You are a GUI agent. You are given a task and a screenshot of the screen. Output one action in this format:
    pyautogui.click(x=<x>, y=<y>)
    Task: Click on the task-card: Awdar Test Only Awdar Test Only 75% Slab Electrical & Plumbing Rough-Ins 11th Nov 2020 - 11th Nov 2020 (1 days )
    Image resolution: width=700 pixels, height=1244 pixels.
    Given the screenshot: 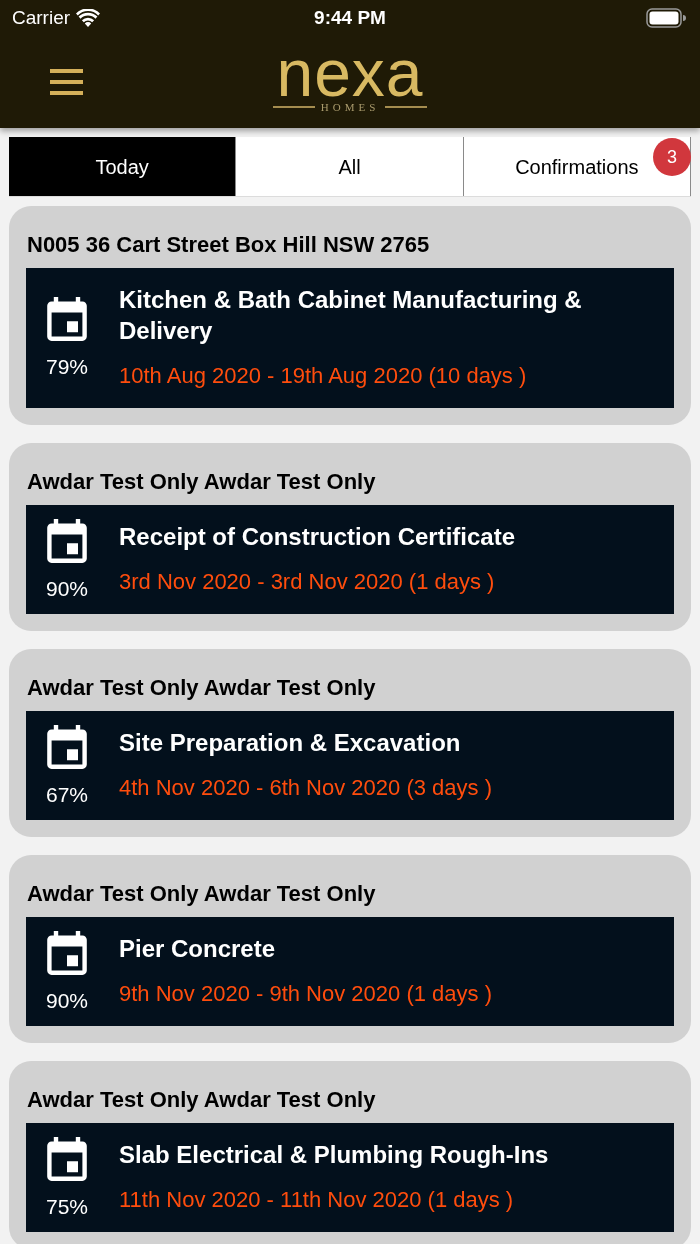 What is the action you would take?
    pyautogui.click(x=350, y=1152)
    